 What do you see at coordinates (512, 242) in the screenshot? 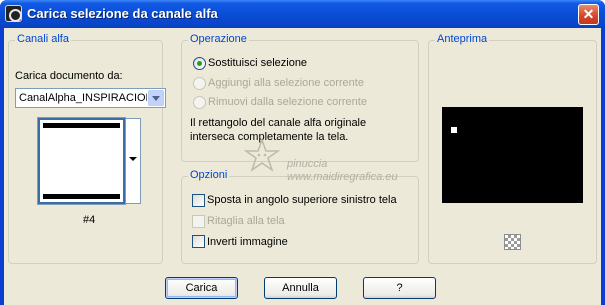
I see `transparency-checker-icon` at bounding box center [512, 242].